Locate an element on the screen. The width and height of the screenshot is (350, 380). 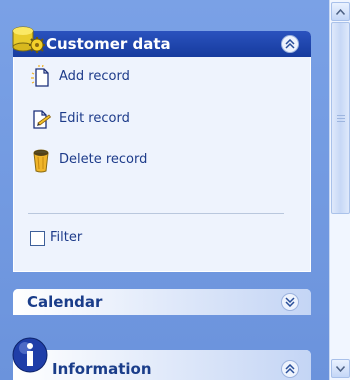
calendar-title: Calendar is located at coordinates (65, 302).